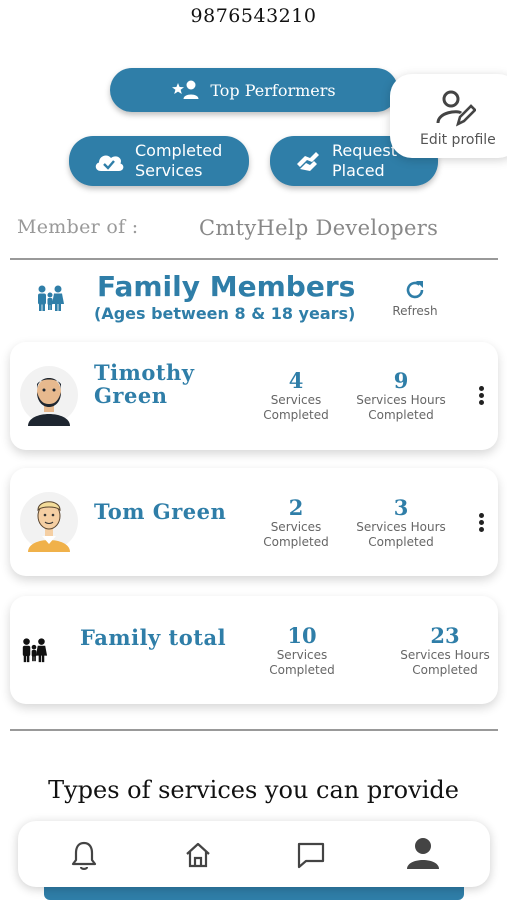  What do you see at coordinates (51, 298) in the screenshot?
I see `family-icon` at bounding box center [51, 298].